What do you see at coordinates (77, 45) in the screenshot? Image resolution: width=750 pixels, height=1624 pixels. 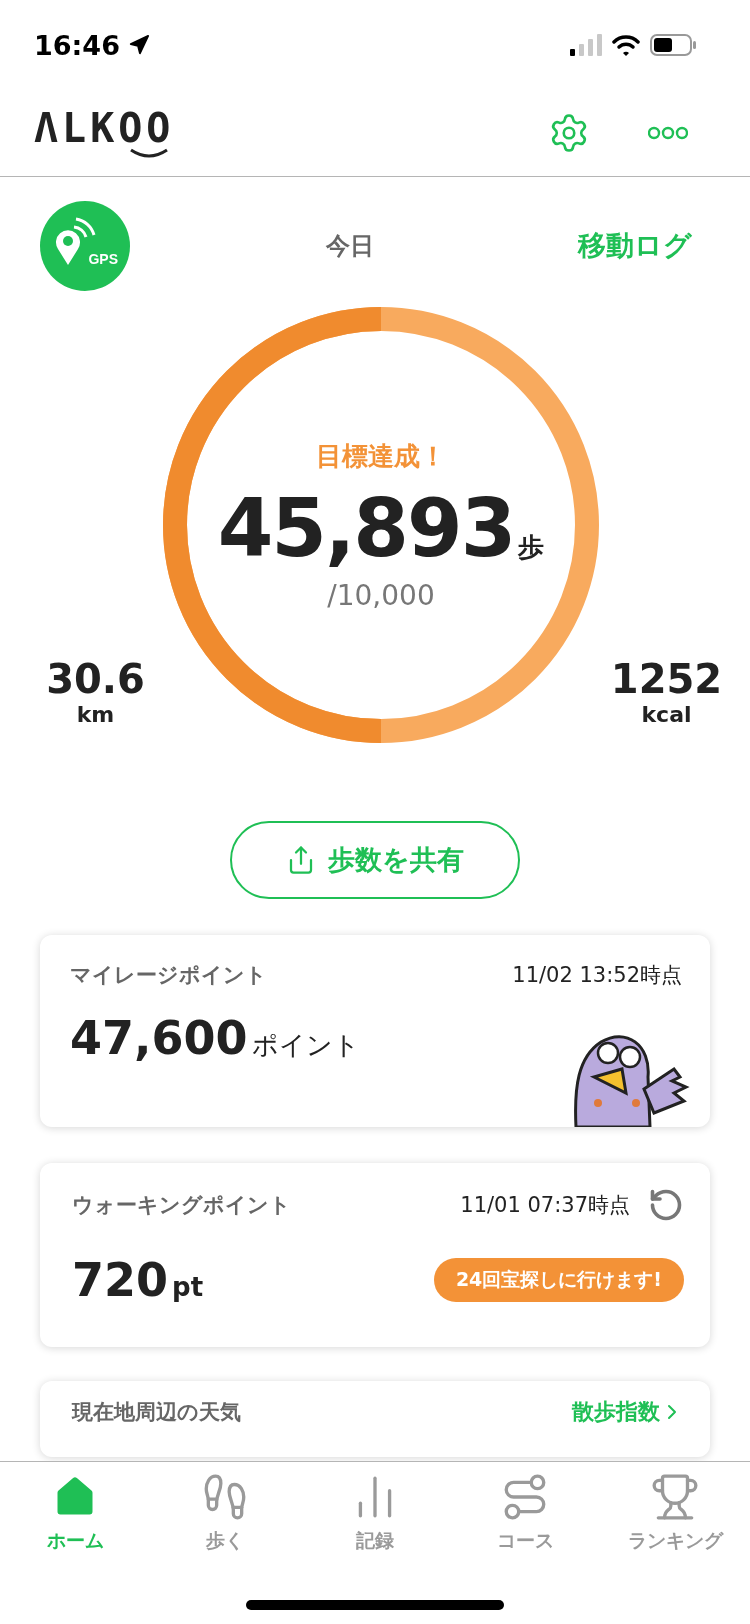 I see `status-time: 16:46` at bounding box center [77, 45].